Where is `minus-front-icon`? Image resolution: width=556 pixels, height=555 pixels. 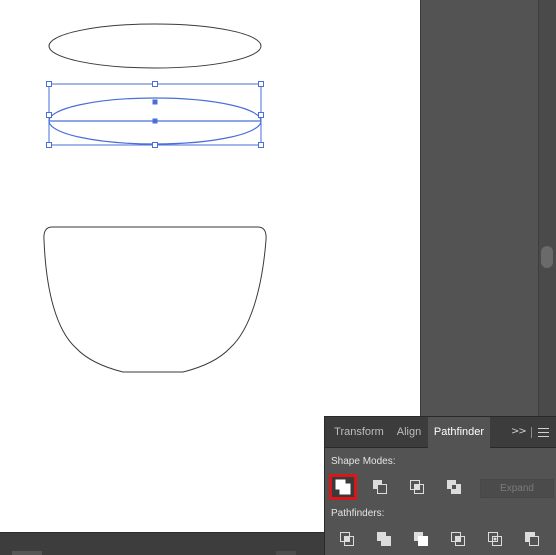
minus-front-icon is located at coordinates (380, 487).